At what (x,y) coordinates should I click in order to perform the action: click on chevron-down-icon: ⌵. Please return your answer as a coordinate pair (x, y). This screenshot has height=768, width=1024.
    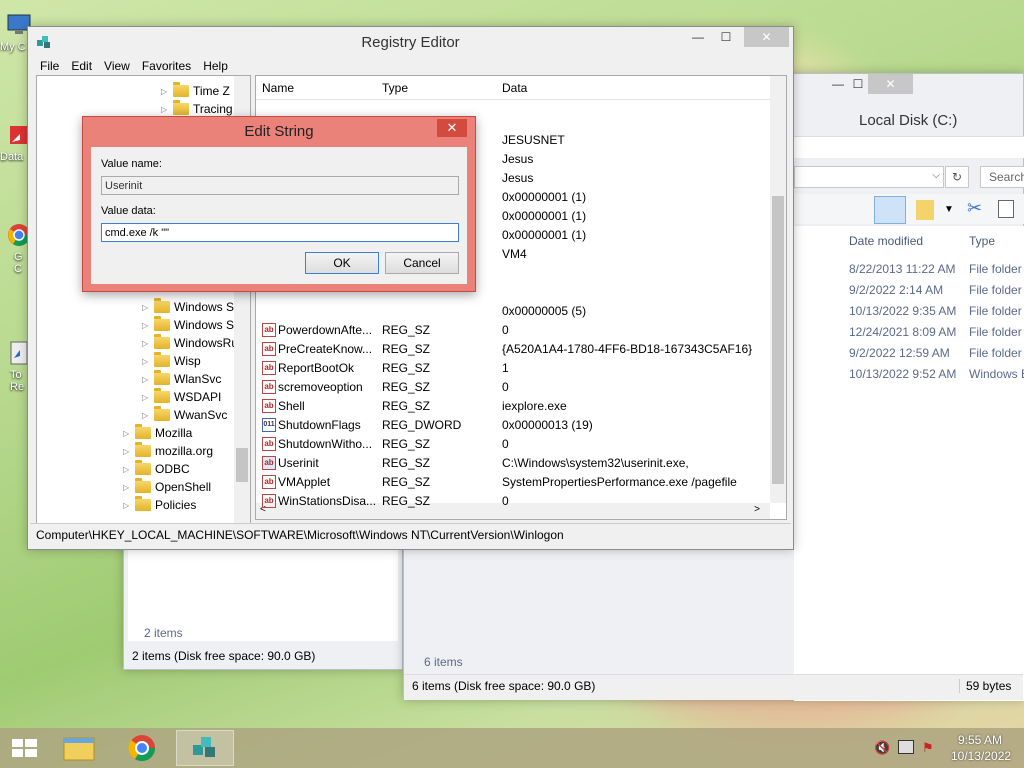
    Looking at the image, I should click on (936, 175).